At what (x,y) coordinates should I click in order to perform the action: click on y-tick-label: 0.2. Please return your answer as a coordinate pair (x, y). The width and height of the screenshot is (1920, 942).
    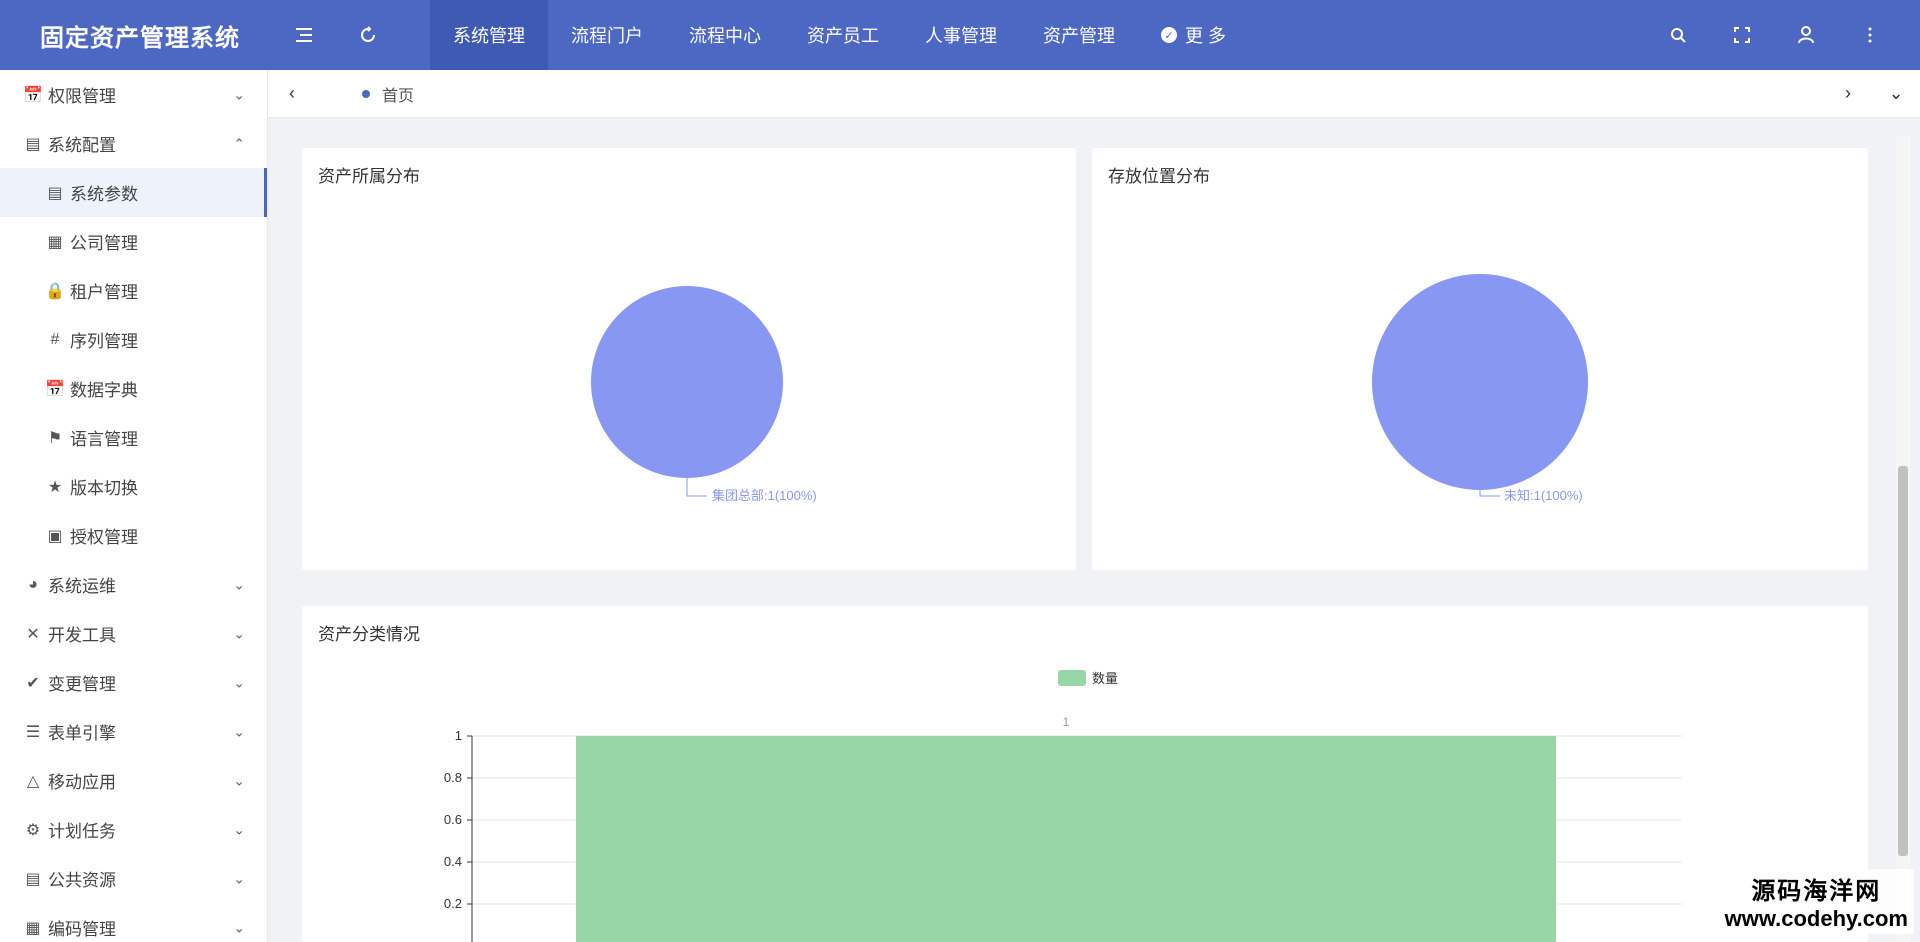
    Looking at the image, I should click on (453, 903).